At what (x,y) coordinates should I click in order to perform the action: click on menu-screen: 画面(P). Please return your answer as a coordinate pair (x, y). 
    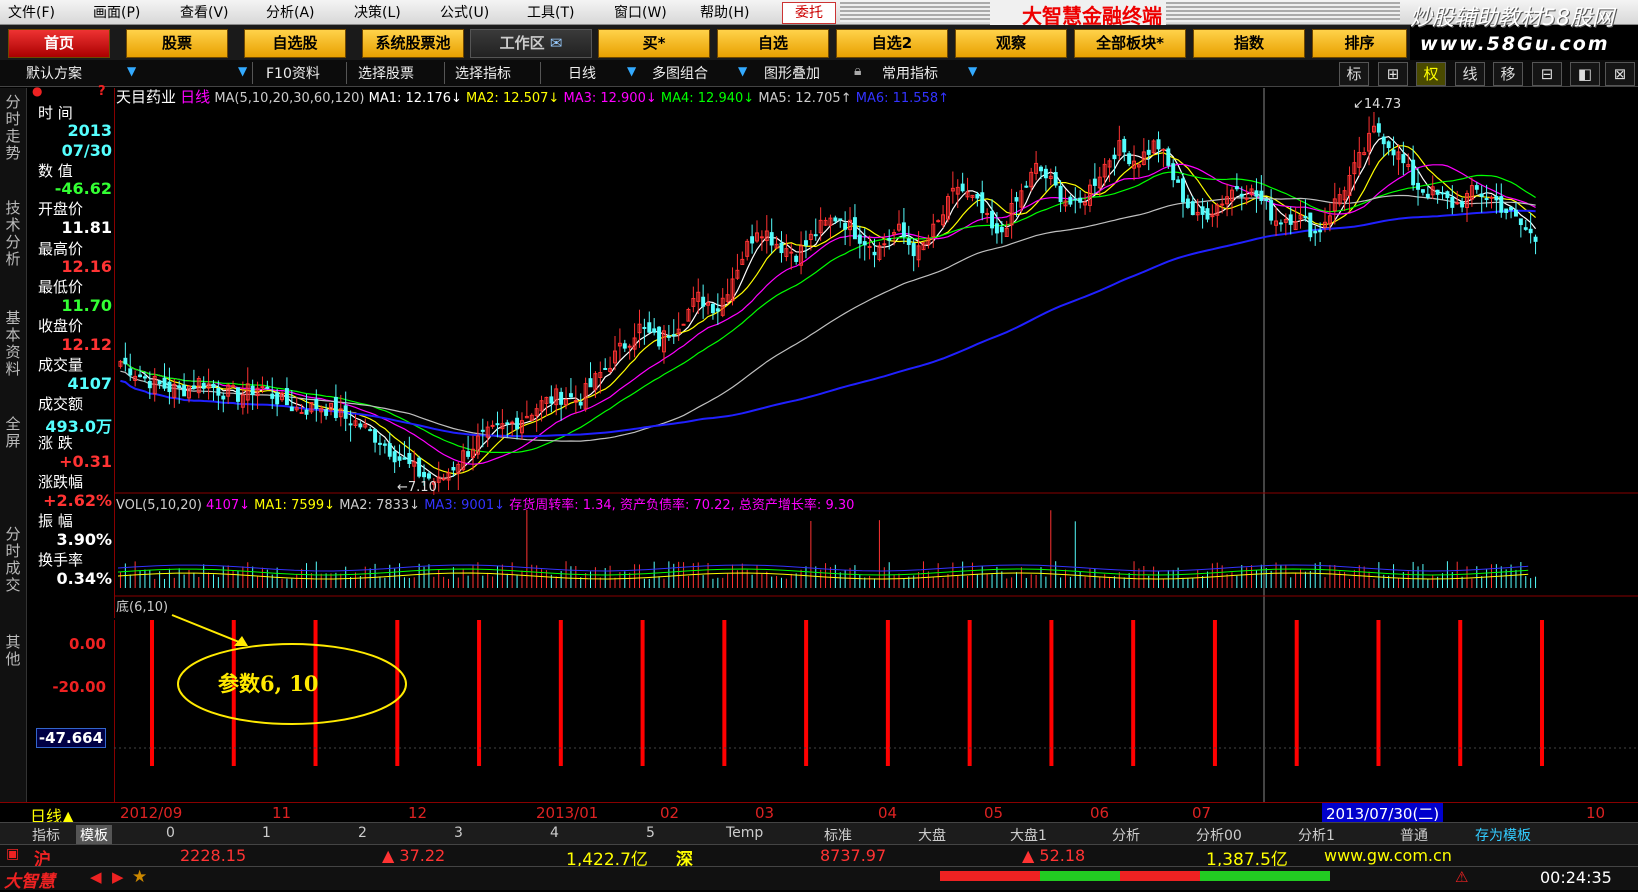
    Looking at the image, I should click on (116, 12).